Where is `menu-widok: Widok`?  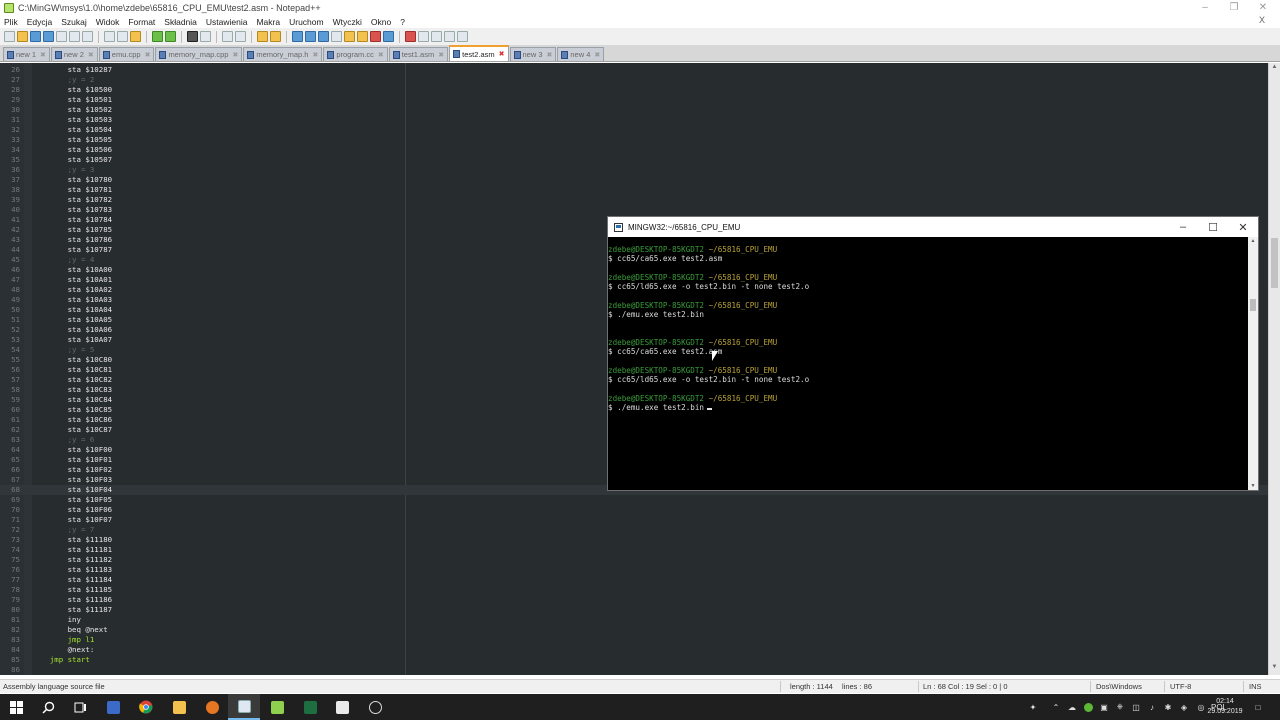
menu-widok: Widok is located at coordinates (108, 22).